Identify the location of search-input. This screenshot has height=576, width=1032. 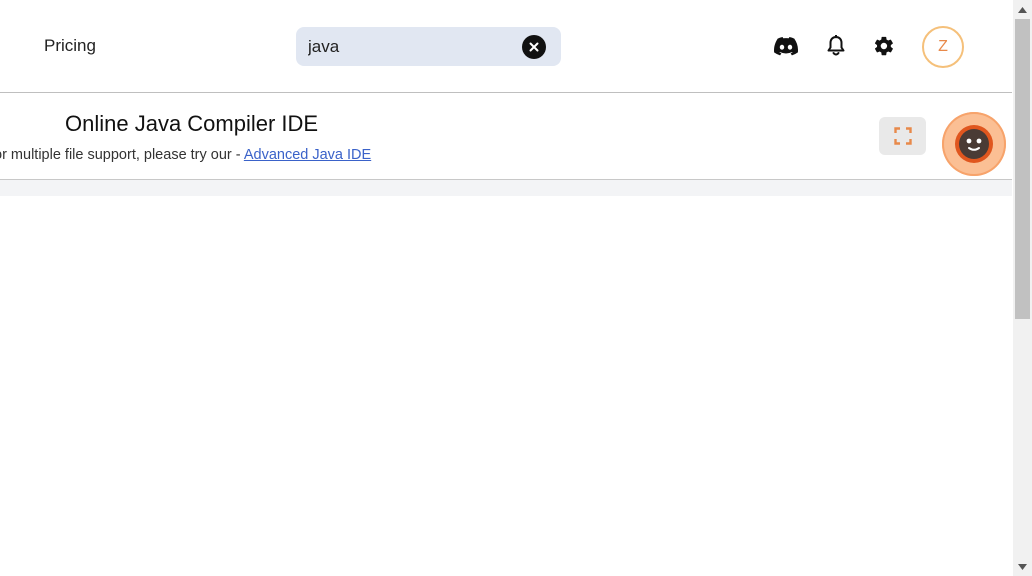
(408, 46).